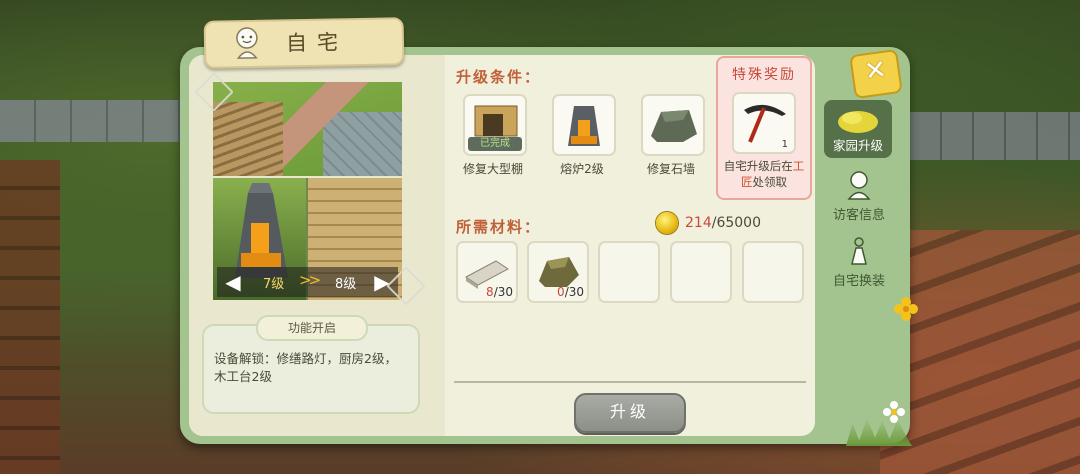  I want to click on tab-dress-up: 自宅换装, so click(859, 262).